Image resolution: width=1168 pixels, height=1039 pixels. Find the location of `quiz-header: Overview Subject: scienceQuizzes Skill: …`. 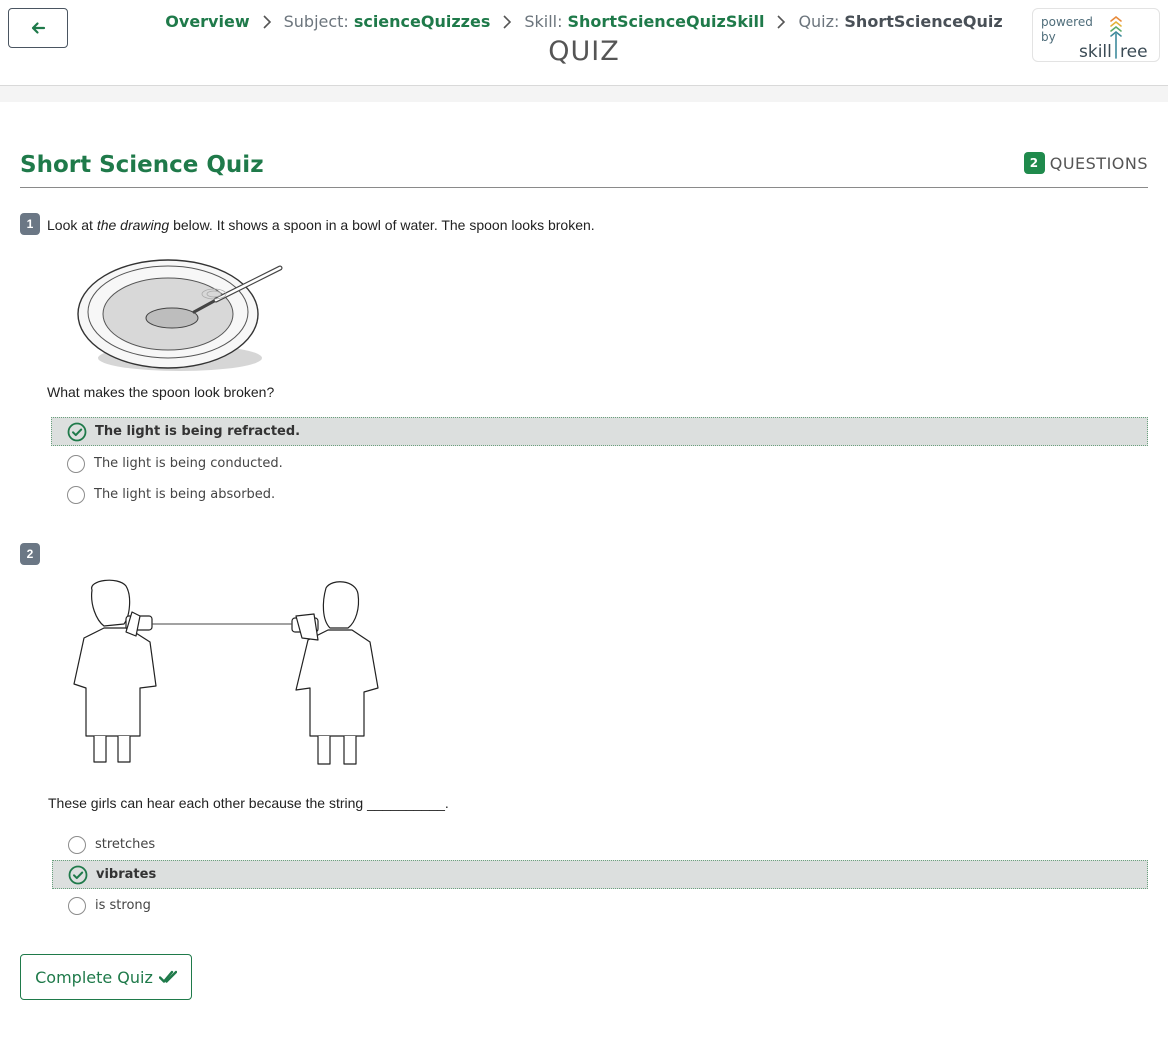

quiz-header: Overview Subject: scienceQuizzes Skill: … is located at coordinates (584, 43).